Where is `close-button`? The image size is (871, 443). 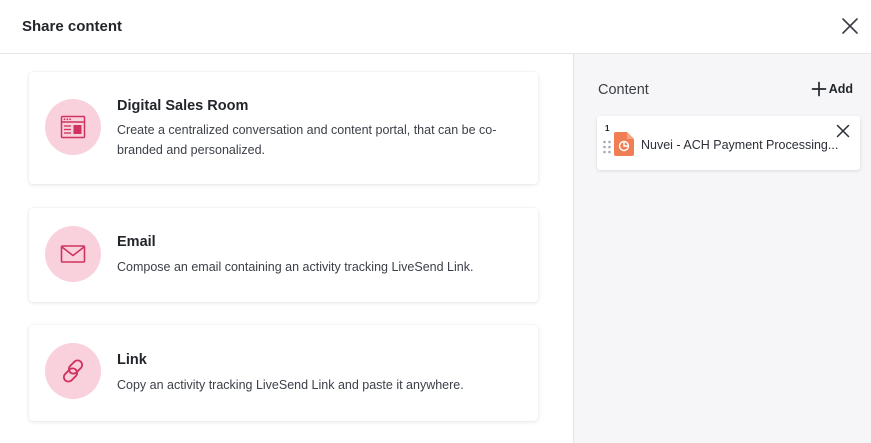
close-button is located at coordinates (850, 26).